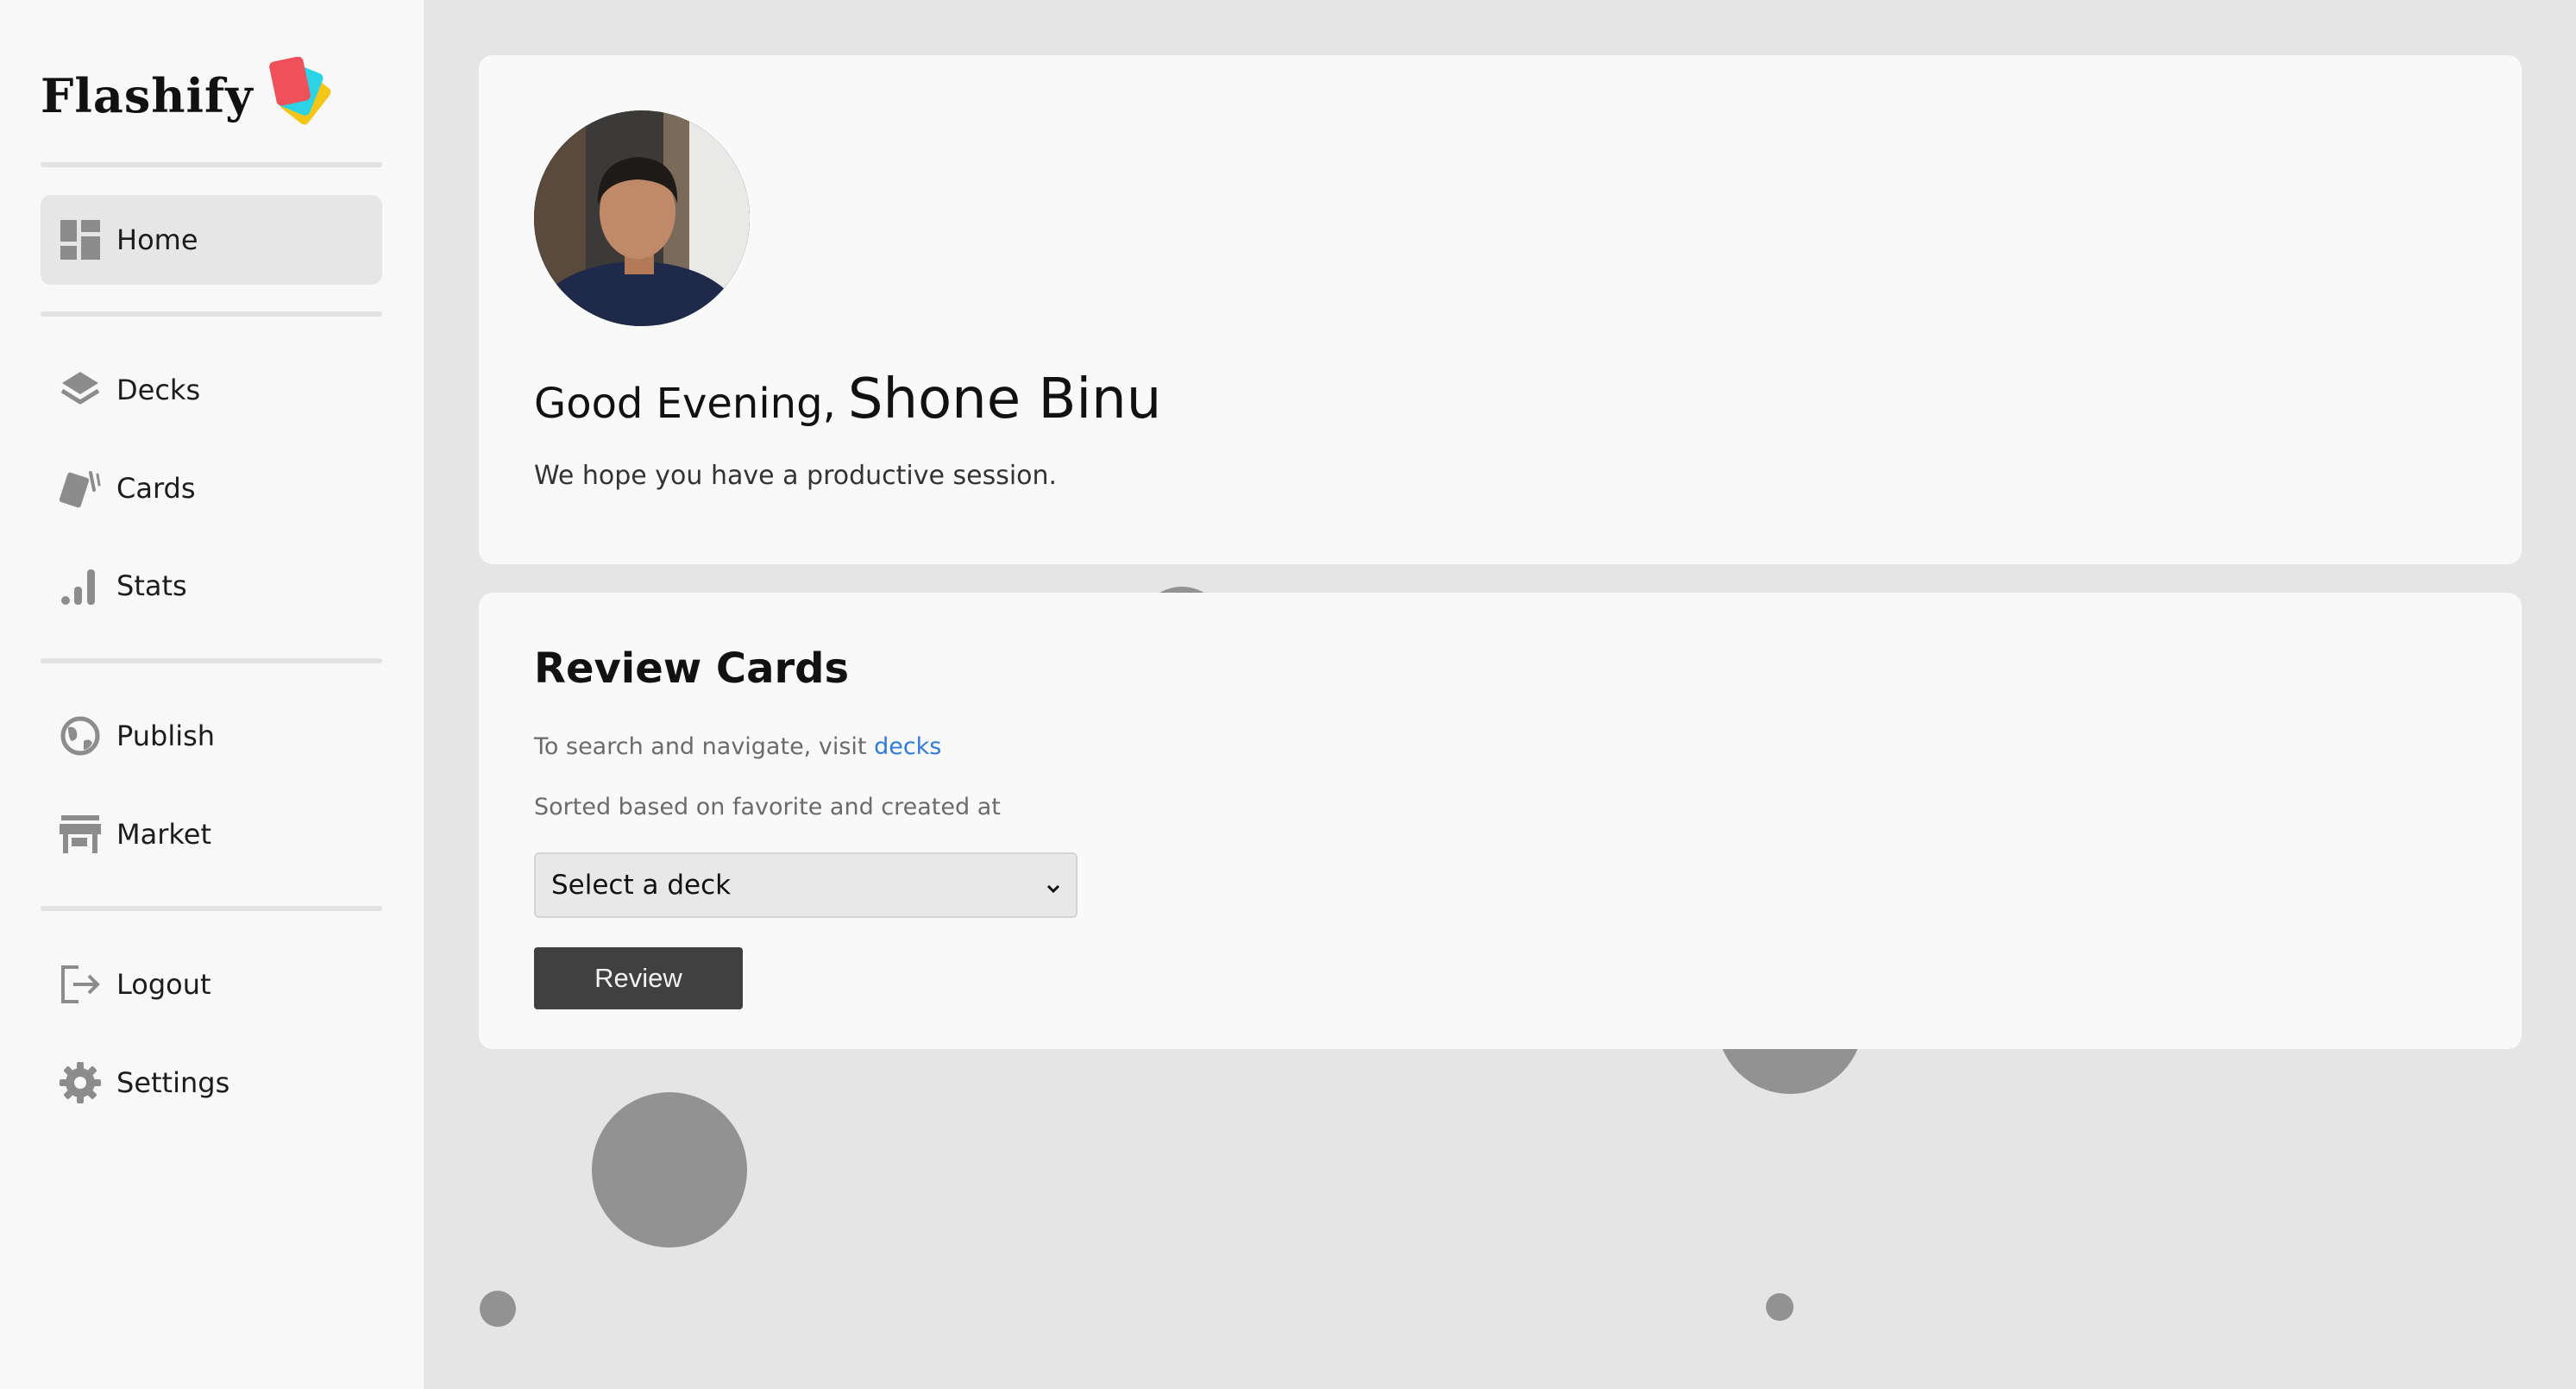 The height and width of the screenshot is (1389, 2576). I want to click on decks-link: decks, so click(907, 746).